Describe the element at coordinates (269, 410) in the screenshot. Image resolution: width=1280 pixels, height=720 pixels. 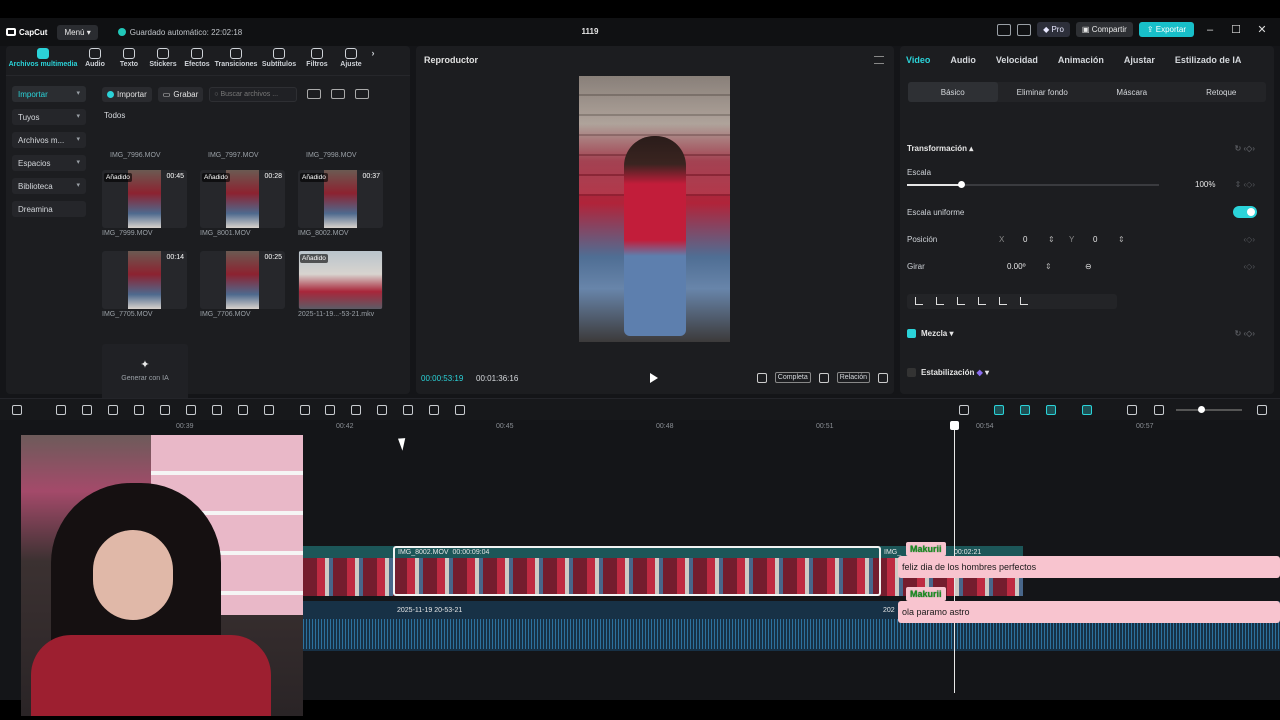
I see `ai-edit-icon` at that location.